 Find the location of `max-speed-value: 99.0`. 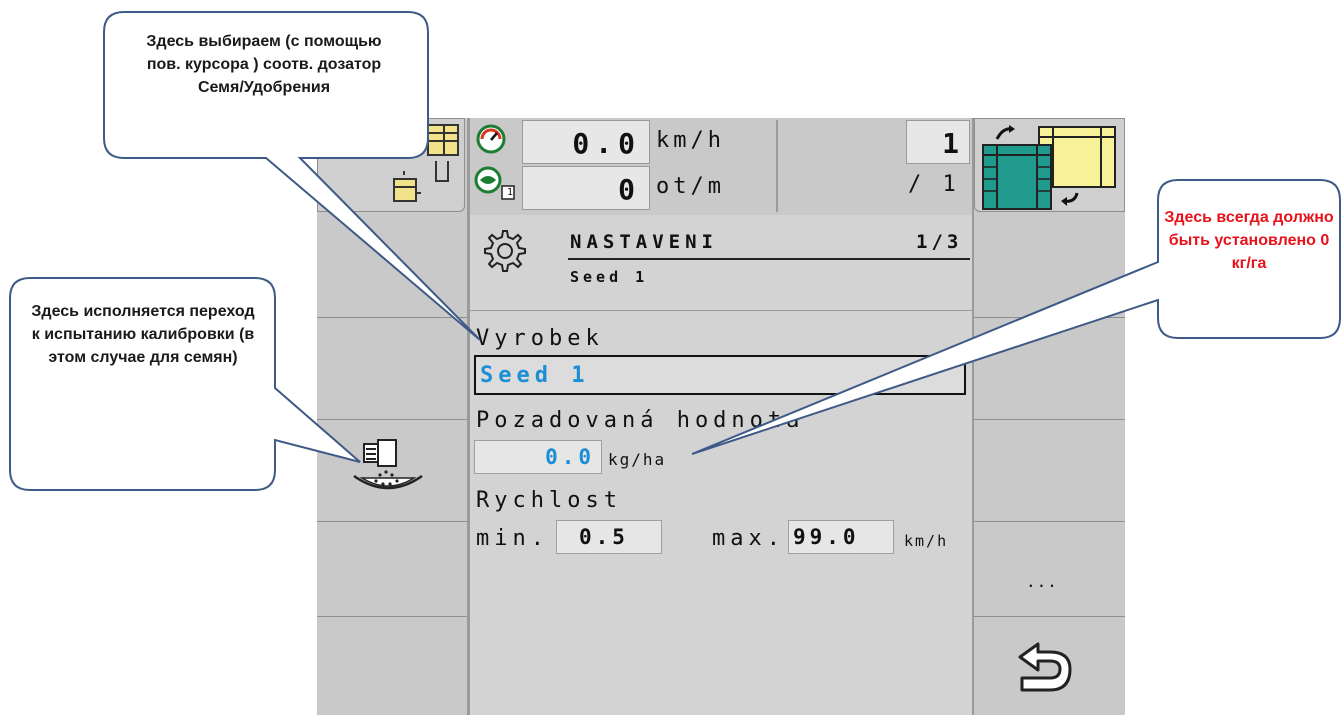

max-speed-value: 99.0 is located at coordinates (826, 537).